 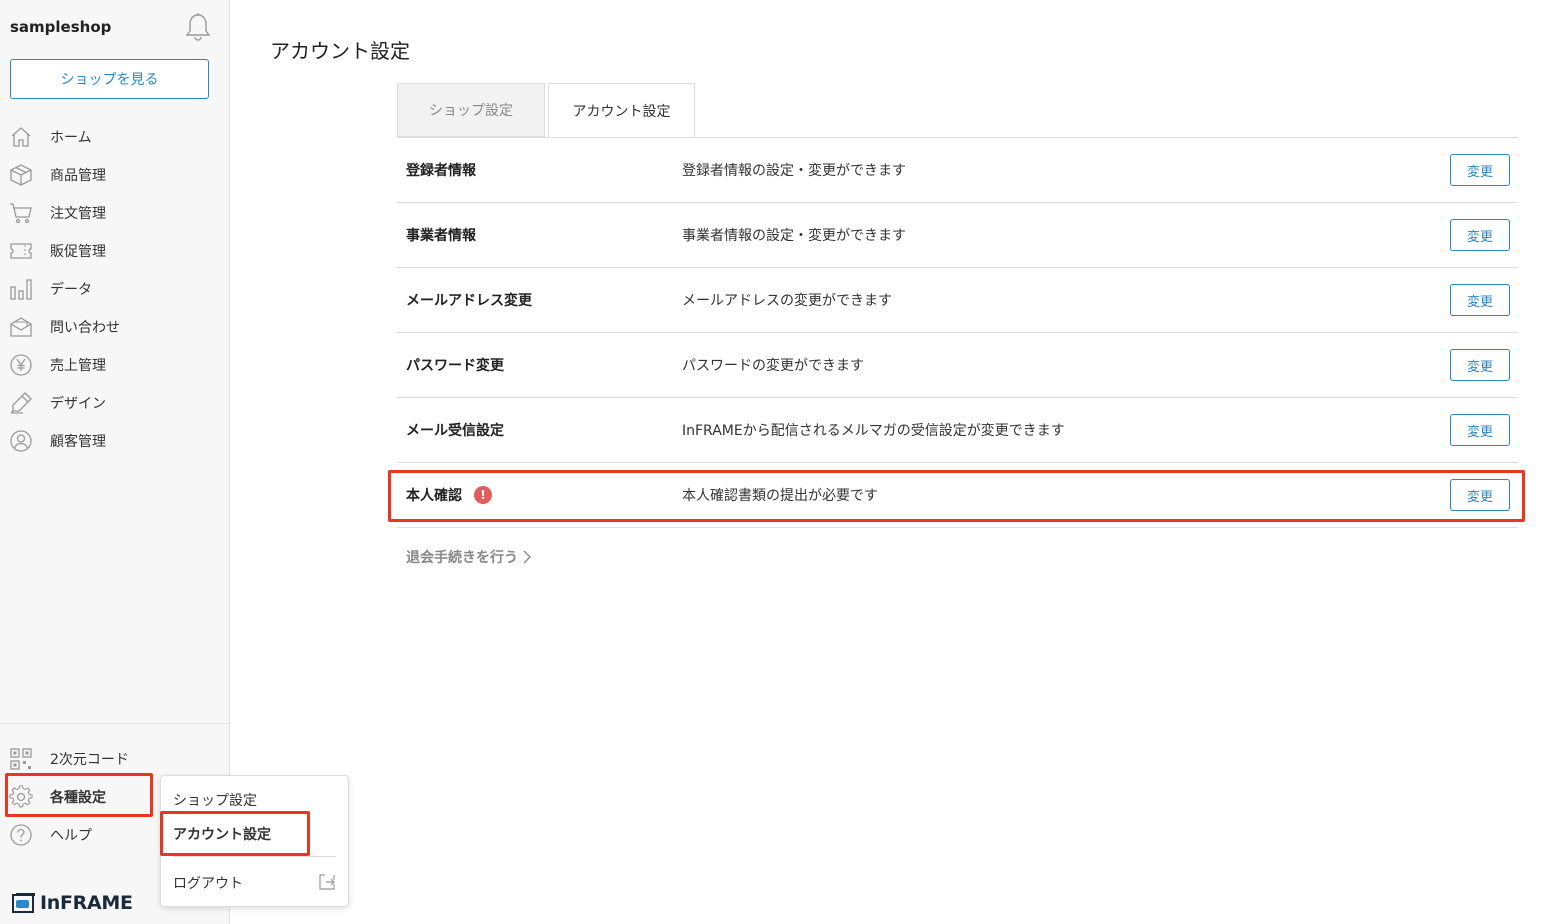 What do you see at coordinates (21, 365) in the screenshot?
I see `yen-icon` at bounding box center [21, 365].